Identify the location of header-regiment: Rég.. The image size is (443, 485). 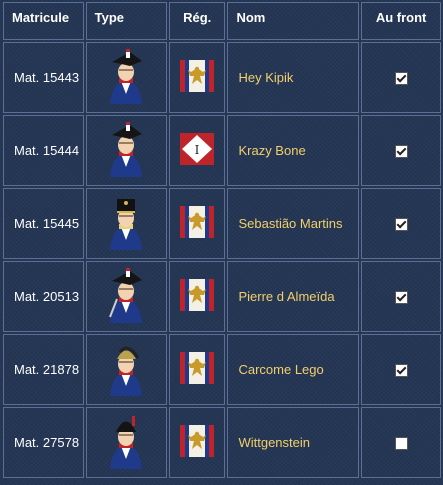
(197, 21).